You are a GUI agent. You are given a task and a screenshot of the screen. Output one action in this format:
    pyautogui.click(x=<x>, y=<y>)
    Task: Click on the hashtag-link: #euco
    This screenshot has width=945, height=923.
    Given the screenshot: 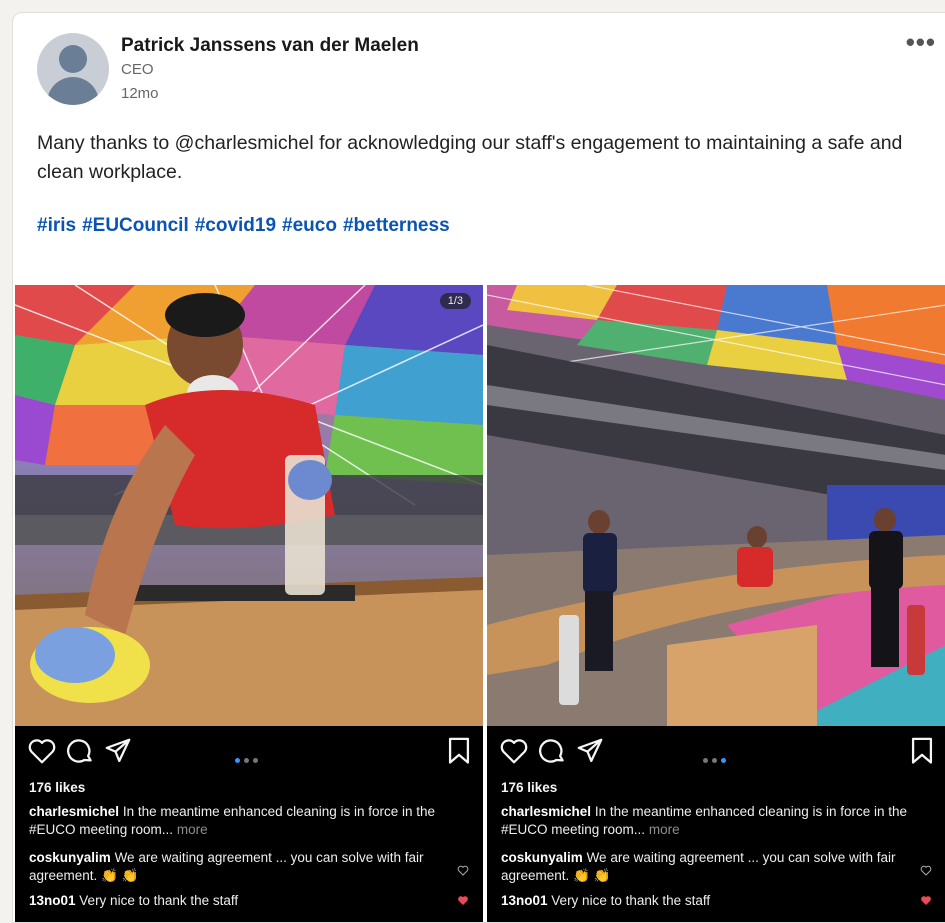 What is the action you would take?
    pyautogui.click(x=309, y=225)
    